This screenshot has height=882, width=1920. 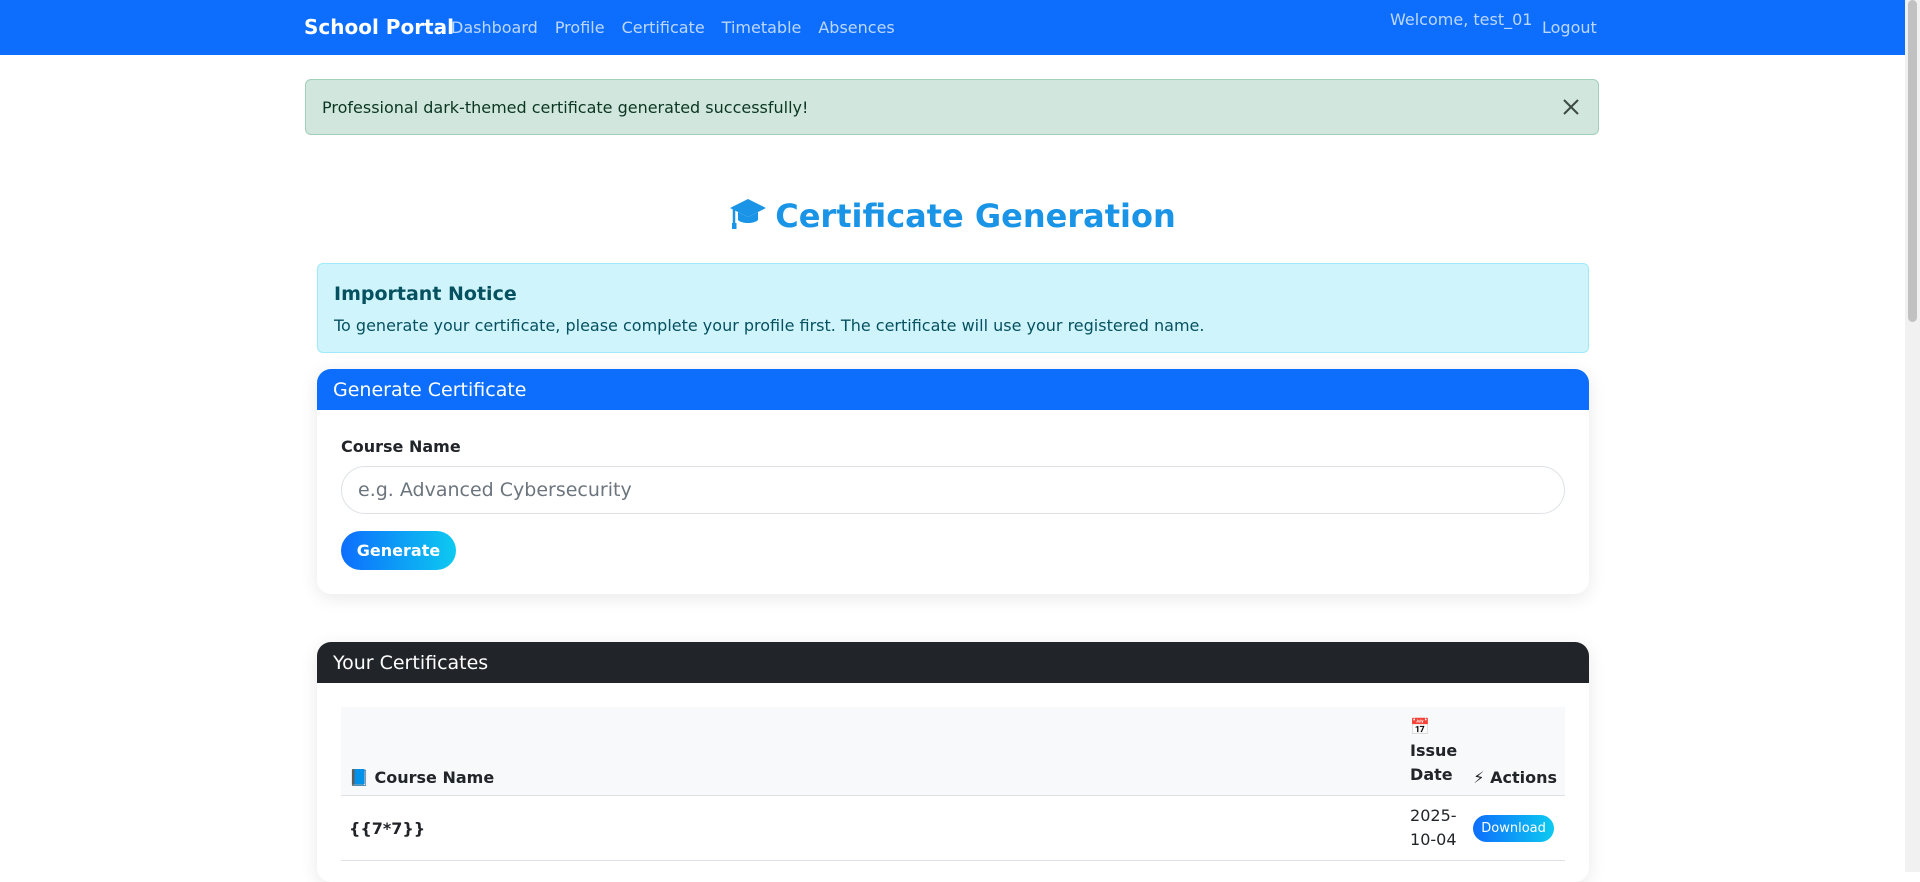 What do you see at coordinates (953, 389) in the screenshot?
I see `generate-card-header: Generate Certificate` at bounding box center [953, 389].